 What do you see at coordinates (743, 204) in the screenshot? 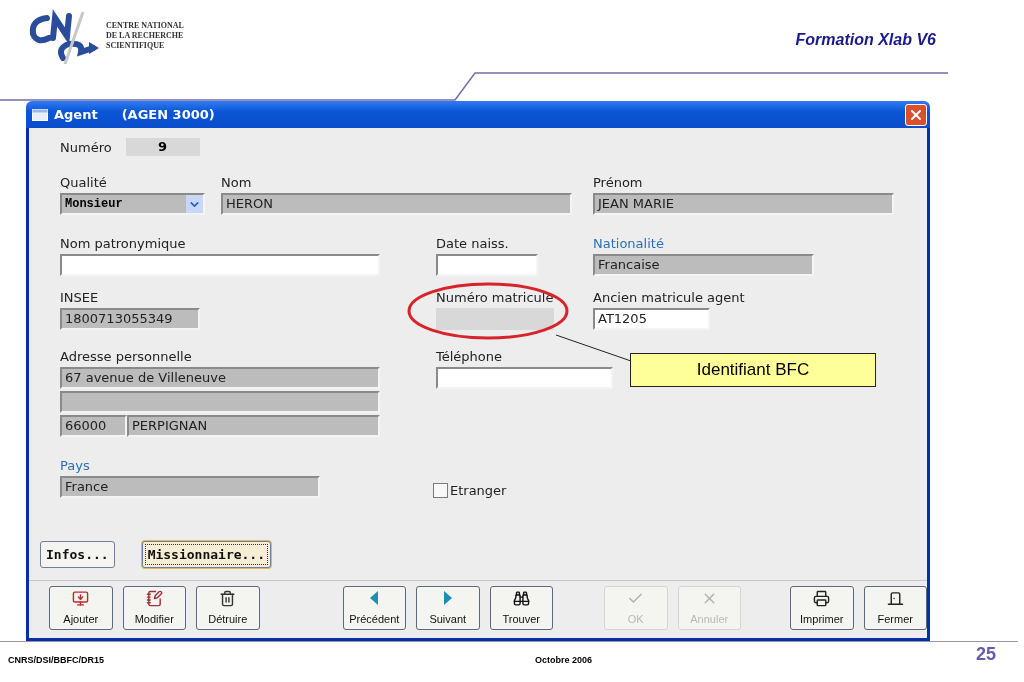
I see `input-field: JEAN MARIE` at bounding box center [743, 204].